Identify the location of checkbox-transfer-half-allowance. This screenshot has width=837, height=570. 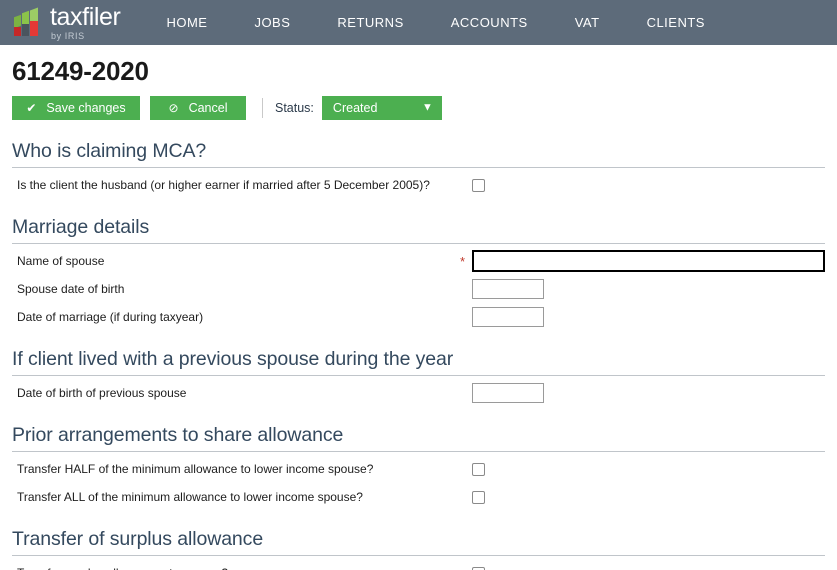
(478, 469).